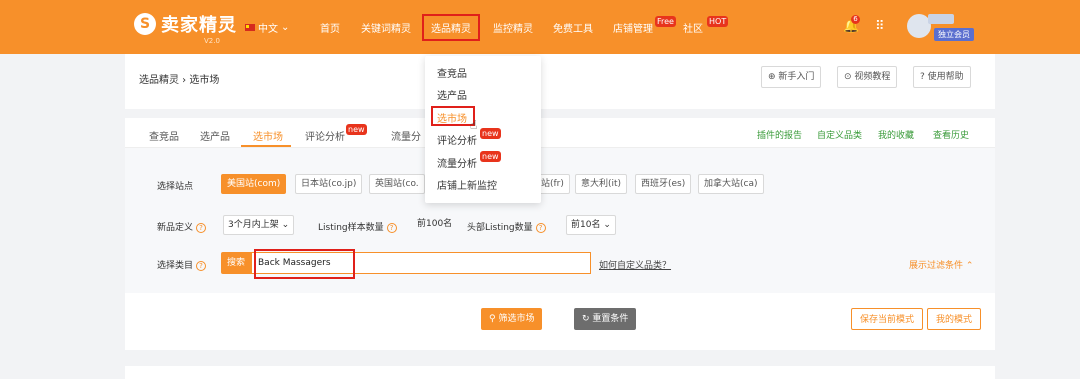 Image resolution: width=1080 pixels, height=379 pixels. I want to click on nav-monitor: 监控精灵, so click(513, 27).